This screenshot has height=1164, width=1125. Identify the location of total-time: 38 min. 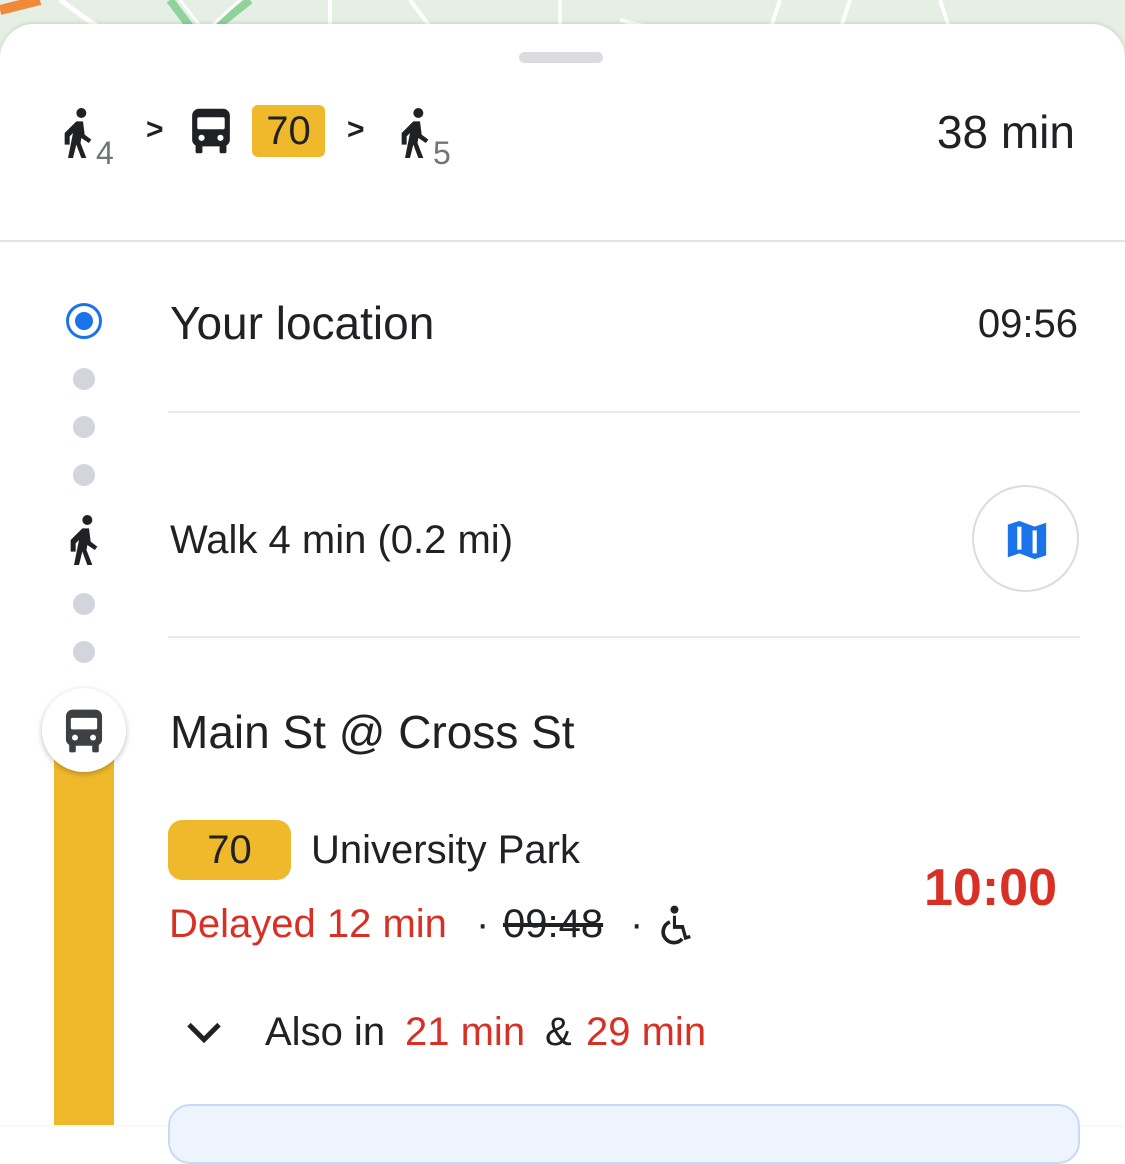
(1005, 132).